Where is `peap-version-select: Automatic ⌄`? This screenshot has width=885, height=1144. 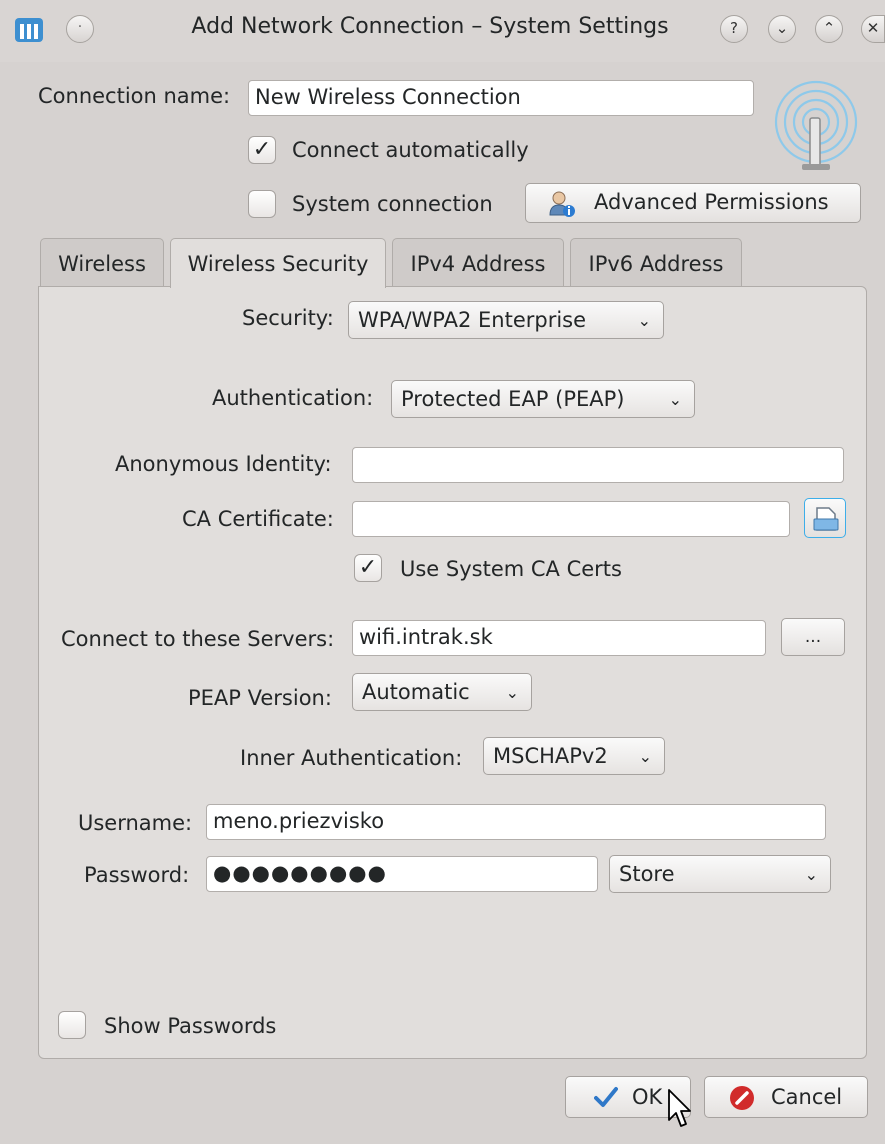
peap-version-select: Automatic ⌄ is located at coordinates (442, 692).